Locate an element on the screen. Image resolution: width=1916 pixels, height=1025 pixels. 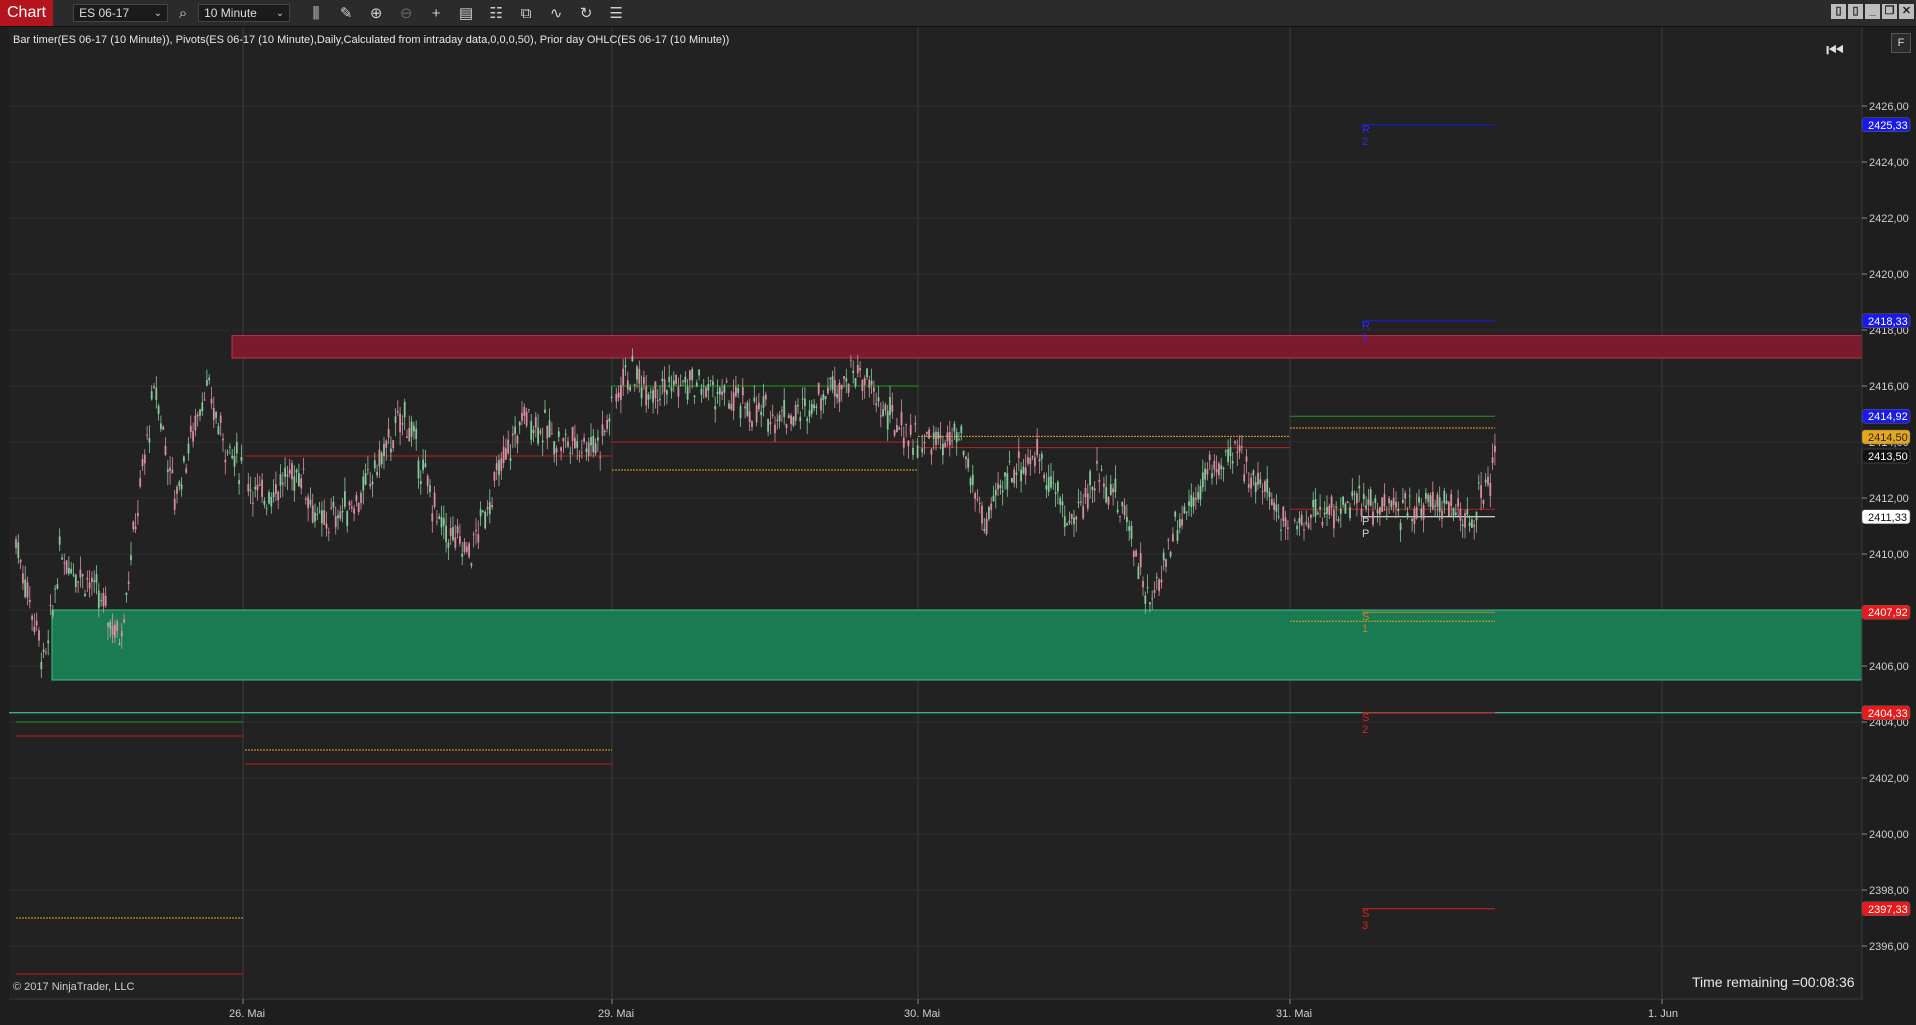
restore-icon: ❐ is located at coordinates (1889, 11).